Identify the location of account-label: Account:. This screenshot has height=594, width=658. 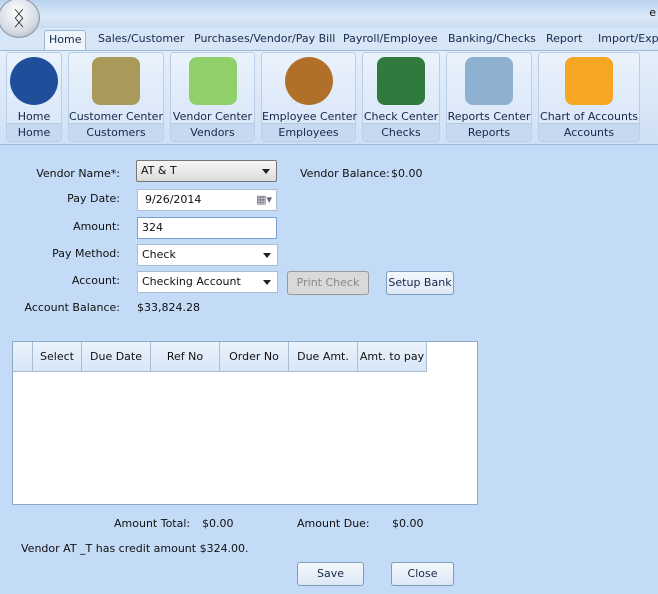
(95, 280).